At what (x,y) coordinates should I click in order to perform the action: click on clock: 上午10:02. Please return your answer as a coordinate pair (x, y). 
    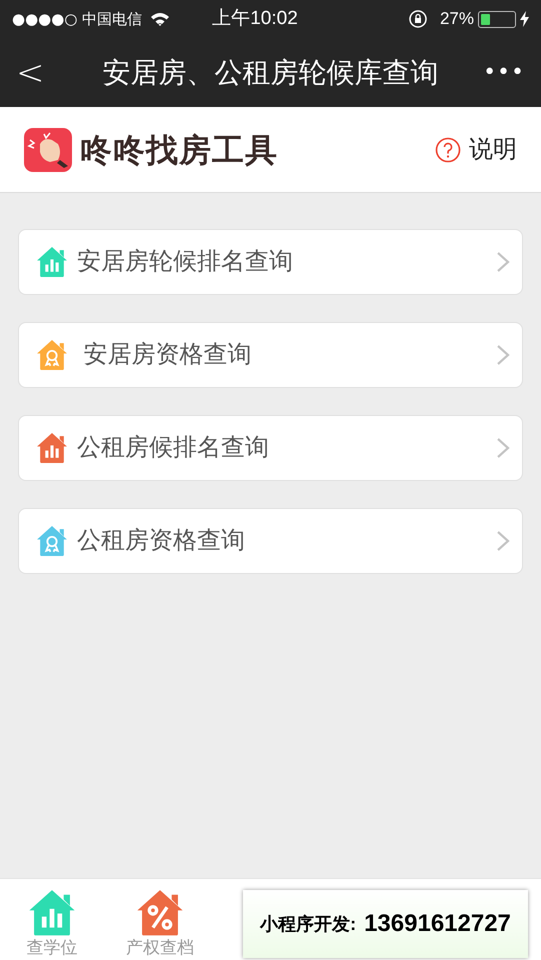
    Looking at the image, I should click on (255, 18).